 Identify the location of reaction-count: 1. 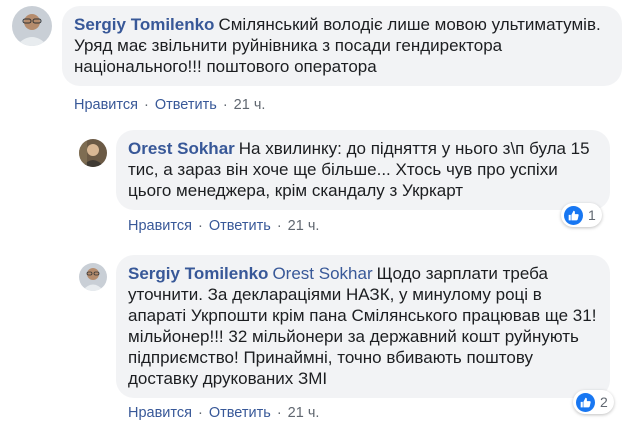
(581, 215).